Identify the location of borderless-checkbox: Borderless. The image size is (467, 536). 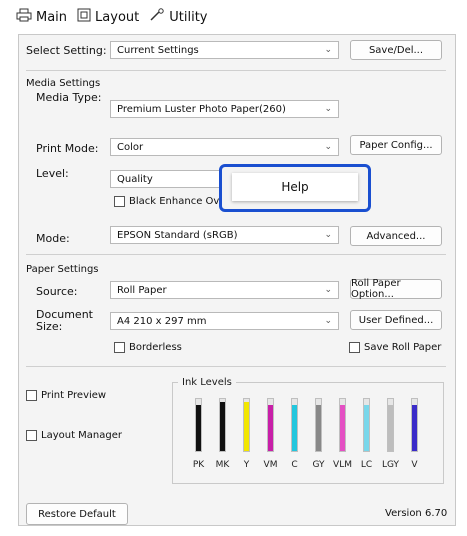
(148, 347).